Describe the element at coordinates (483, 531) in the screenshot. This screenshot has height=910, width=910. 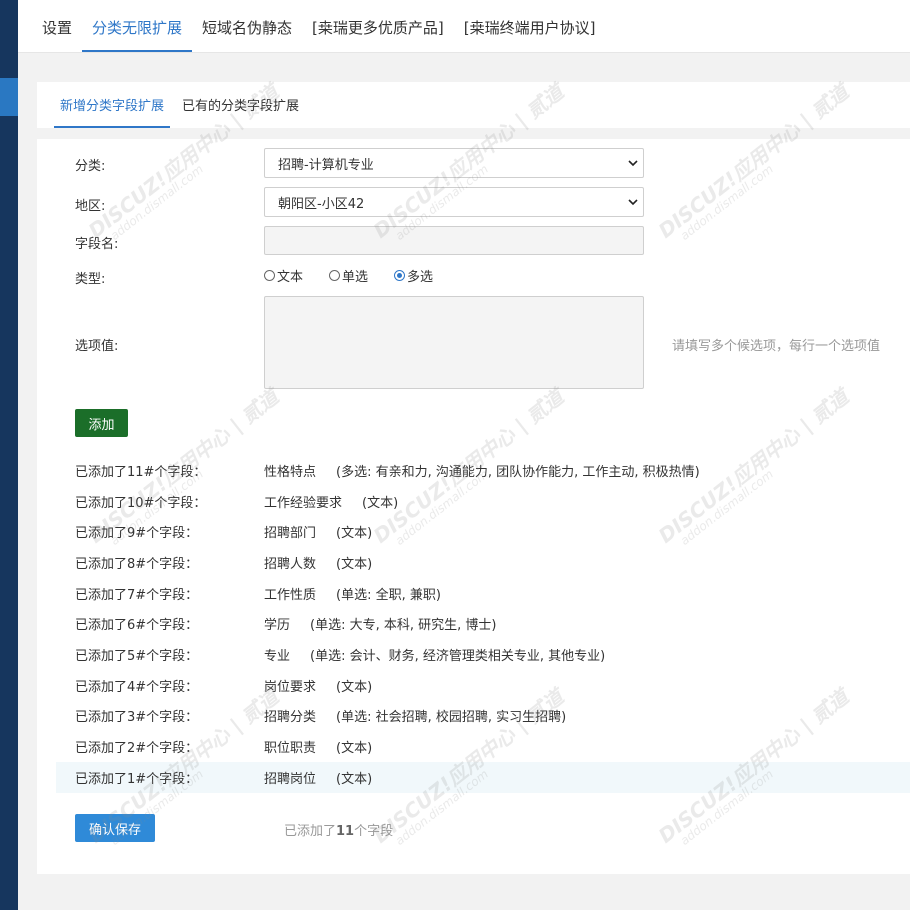
I see `list-item: 已添加了9#个字段： 招聘部门 (文本)` at that location.